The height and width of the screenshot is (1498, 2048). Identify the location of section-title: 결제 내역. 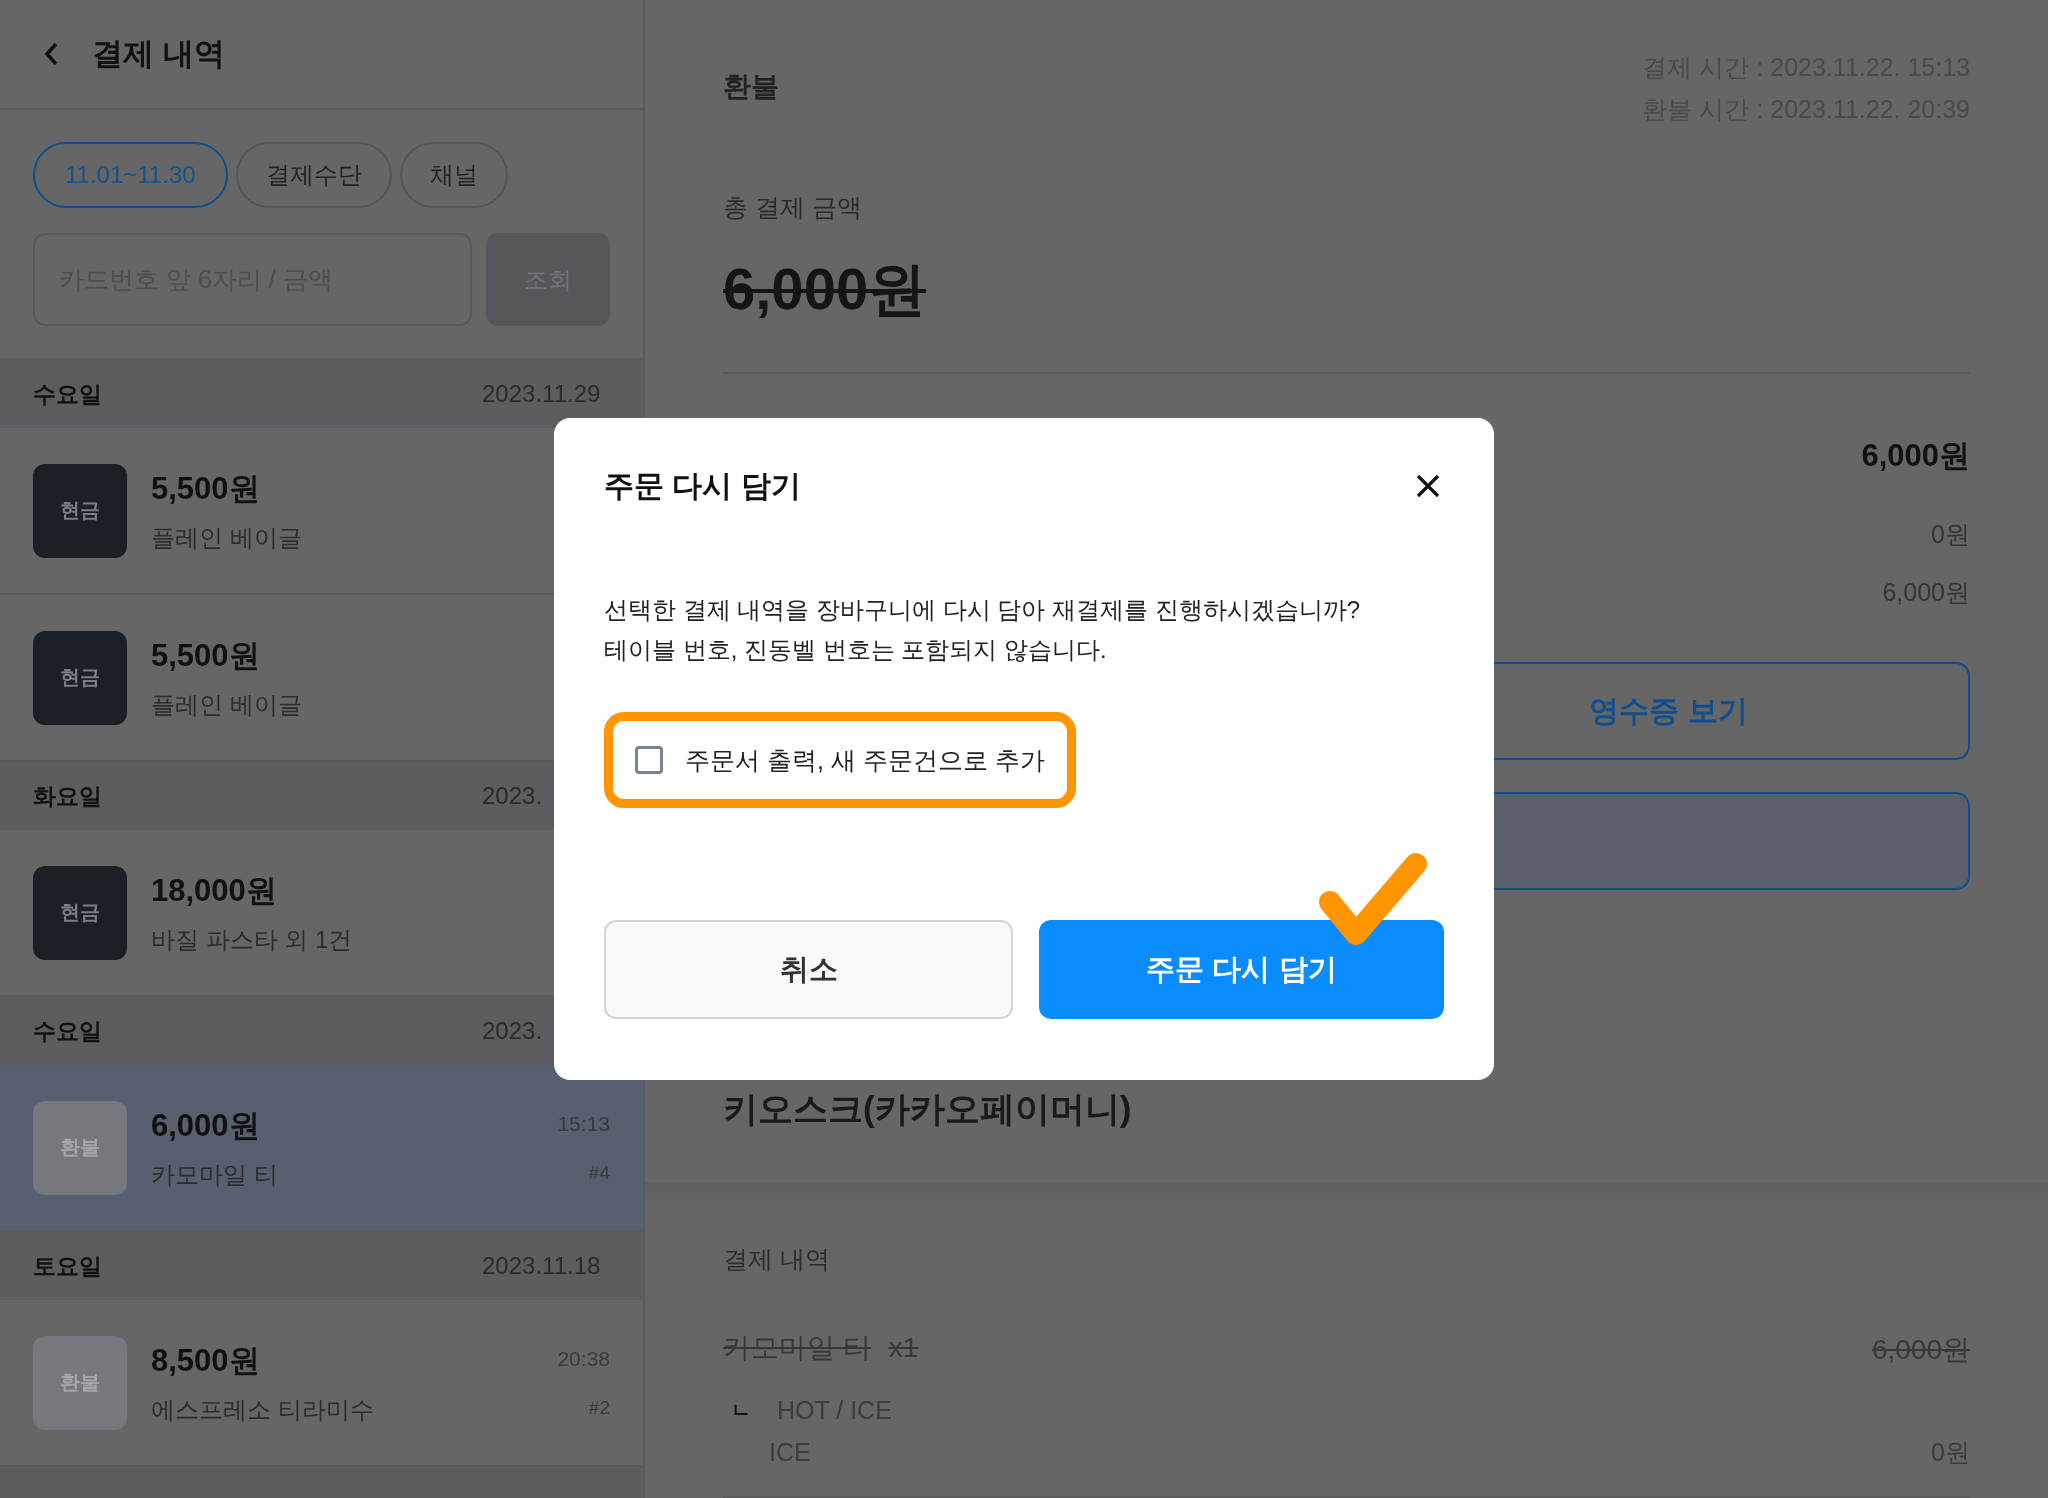
(777, 1259).